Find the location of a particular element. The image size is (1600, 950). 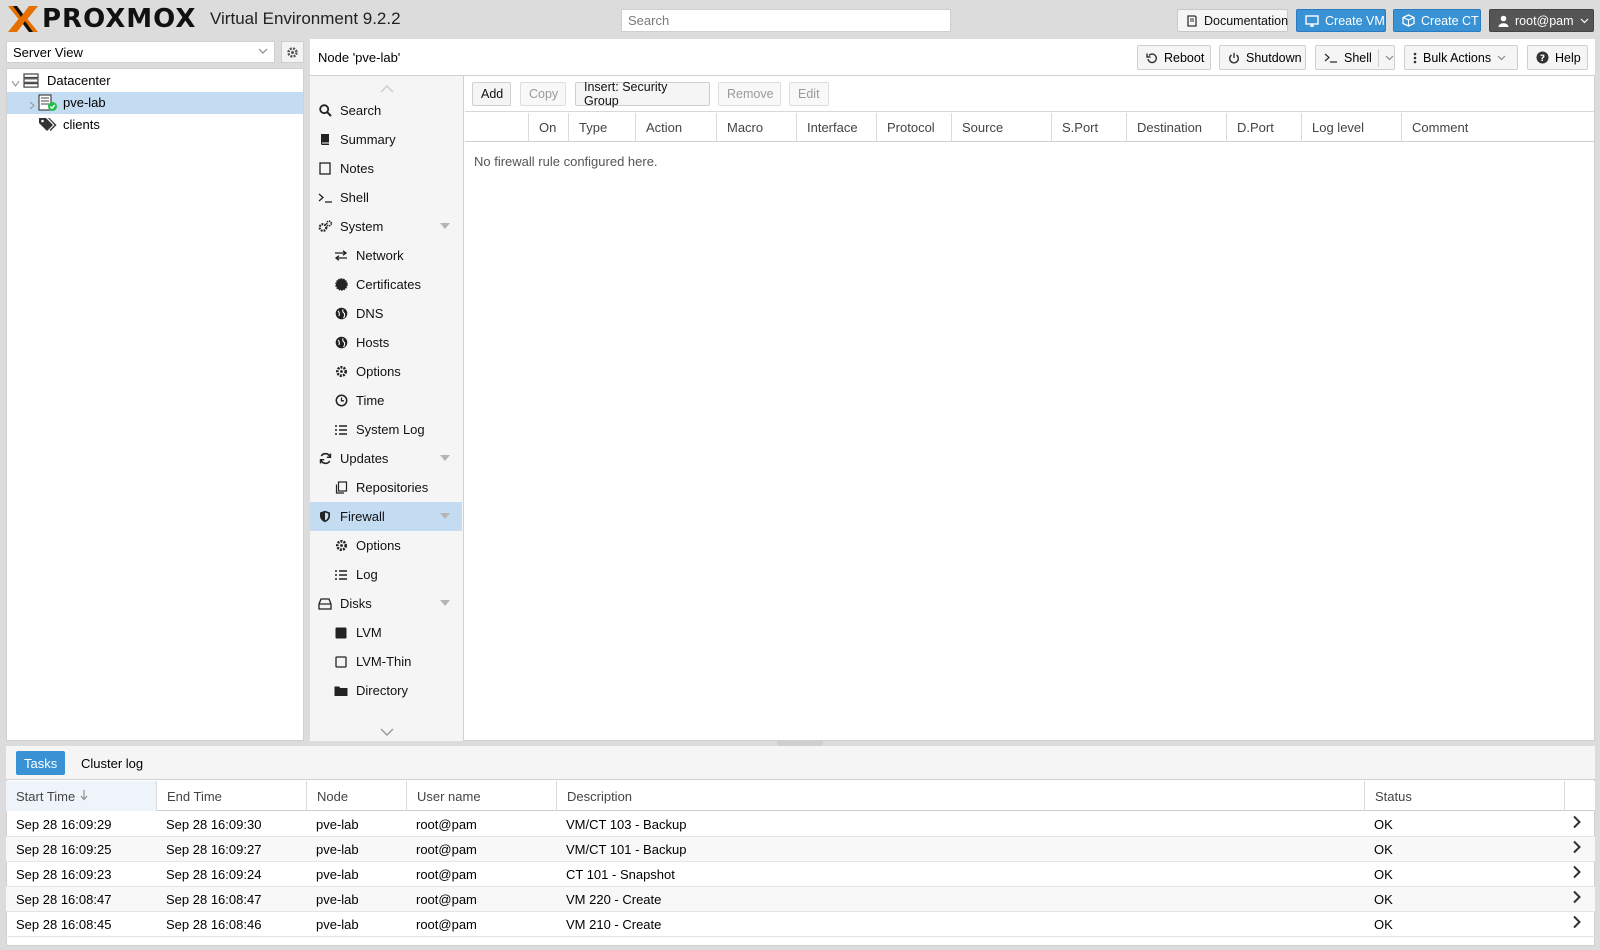

menu-item-dns: DNS is located at coordinates (386, 313).